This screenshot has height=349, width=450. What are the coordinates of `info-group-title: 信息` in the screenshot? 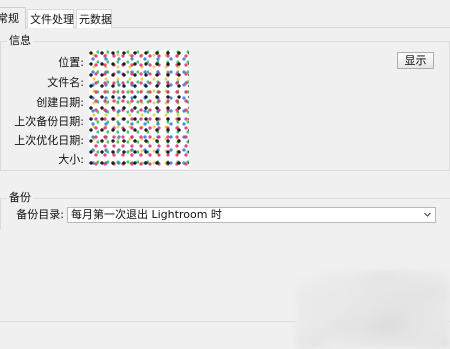 It's located at (20, 40).